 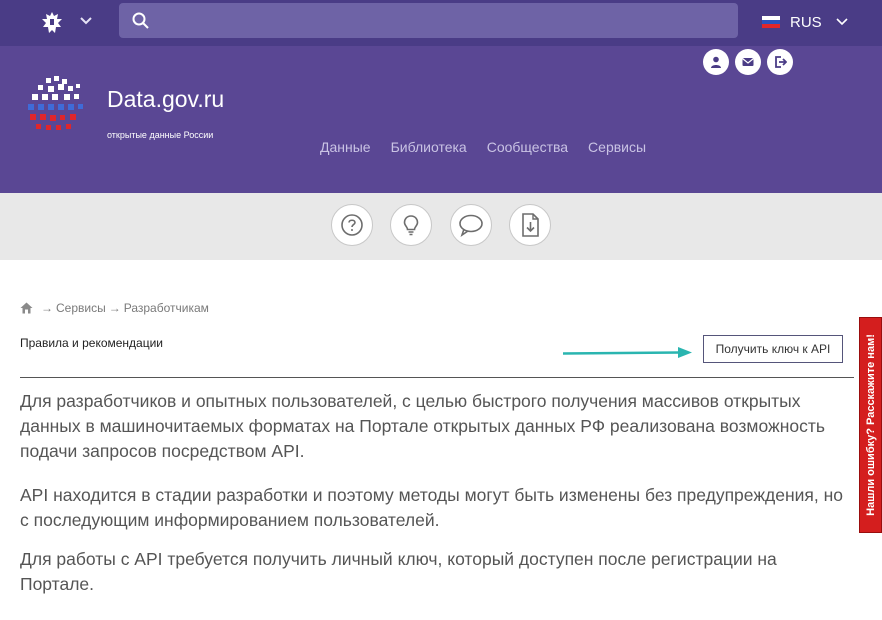 What do you see at coordinates (160, 135) in the screenshot?
I see `site-subtitle: открытые данные России` at bounding box center [160, 135].